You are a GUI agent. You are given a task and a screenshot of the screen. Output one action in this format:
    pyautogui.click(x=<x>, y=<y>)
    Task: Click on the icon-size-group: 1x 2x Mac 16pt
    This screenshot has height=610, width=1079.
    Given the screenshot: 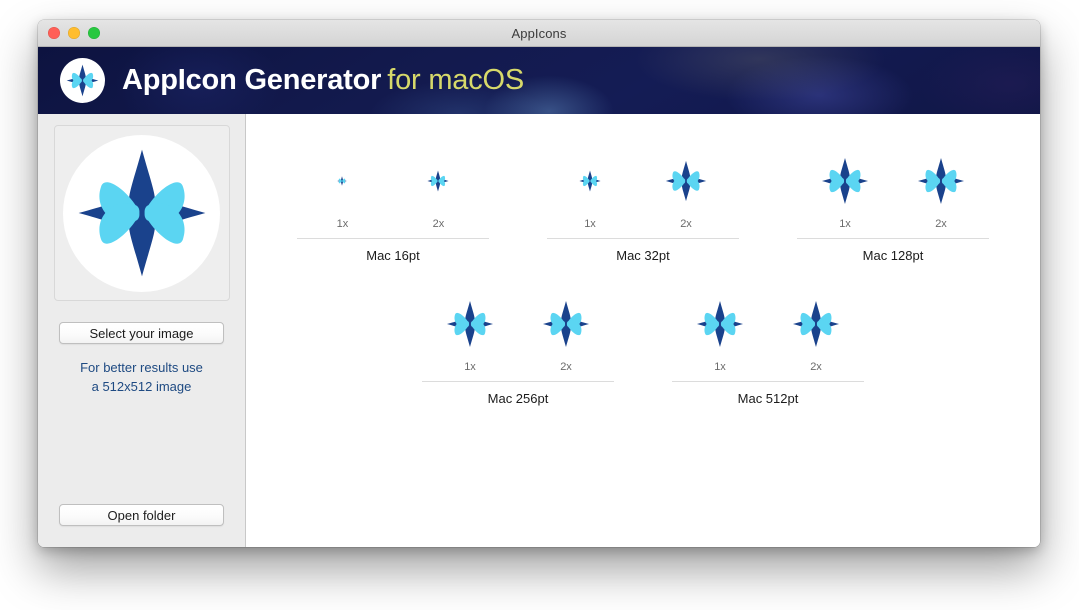 What is the action you would take?
    pyautogui.click(x=393, y=215)
    